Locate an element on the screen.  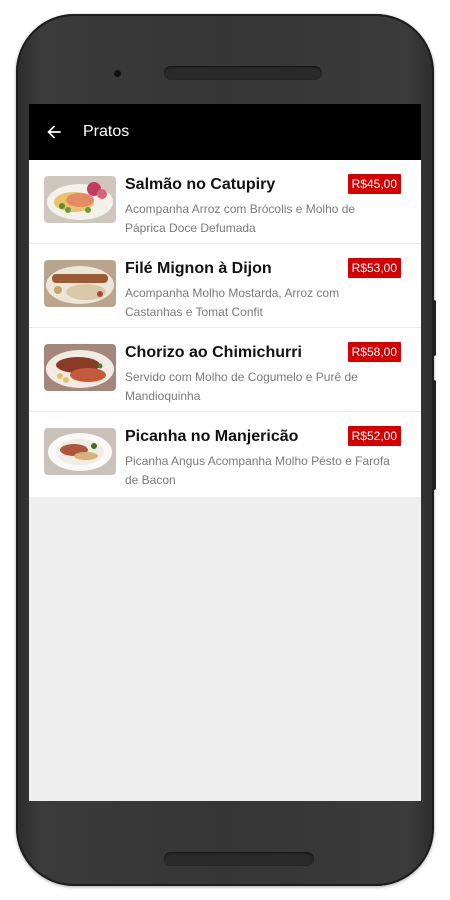
dish-name: Salmão no Catupiry is located at coordinates (200, 184).